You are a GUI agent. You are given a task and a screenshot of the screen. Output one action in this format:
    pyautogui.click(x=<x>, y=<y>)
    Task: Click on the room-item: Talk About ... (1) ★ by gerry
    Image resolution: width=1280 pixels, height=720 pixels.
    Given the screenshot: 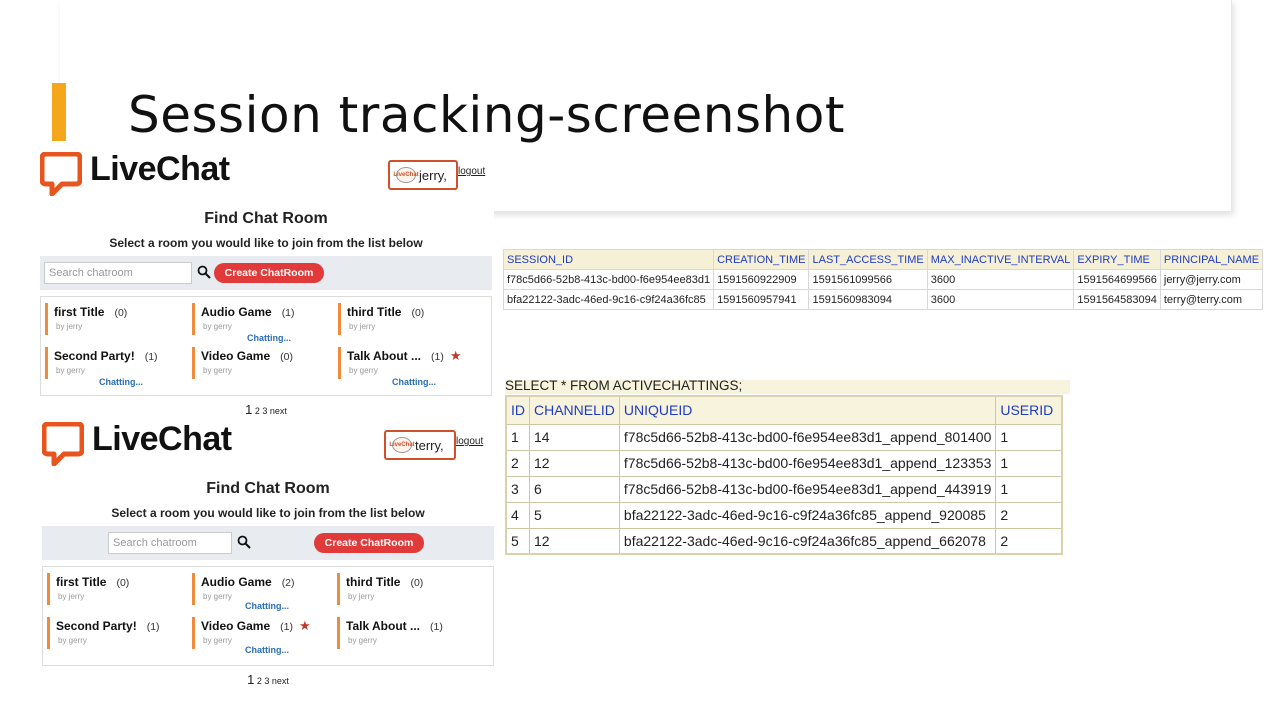 What is the action you would take?
    pyautogui.click(x=408, y=363)
    